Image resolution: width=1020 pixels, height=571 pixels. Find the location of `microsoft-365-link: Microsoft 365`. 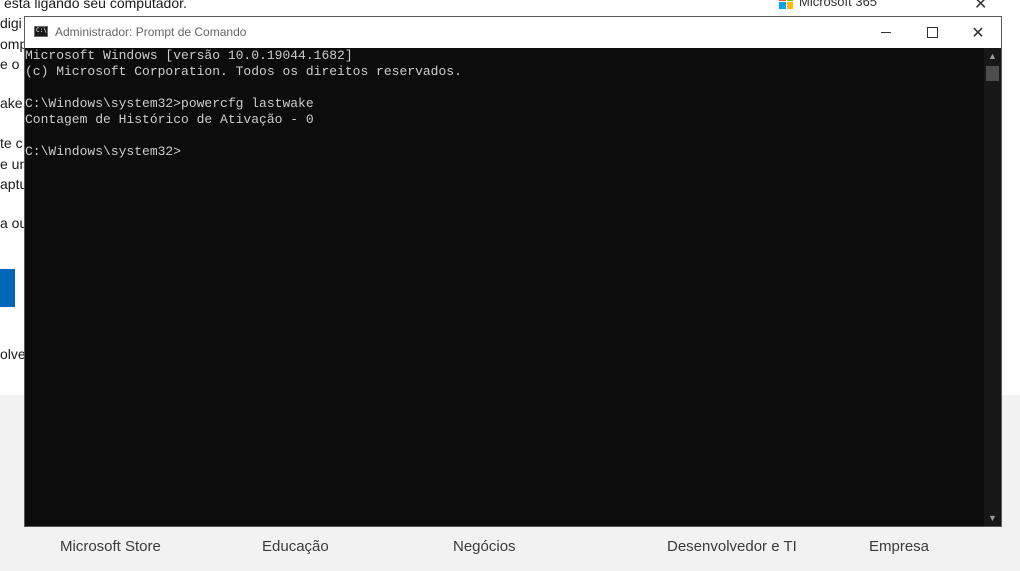

microsoft-365-link: Microsoft 365 is located at coordinates (828, 4).